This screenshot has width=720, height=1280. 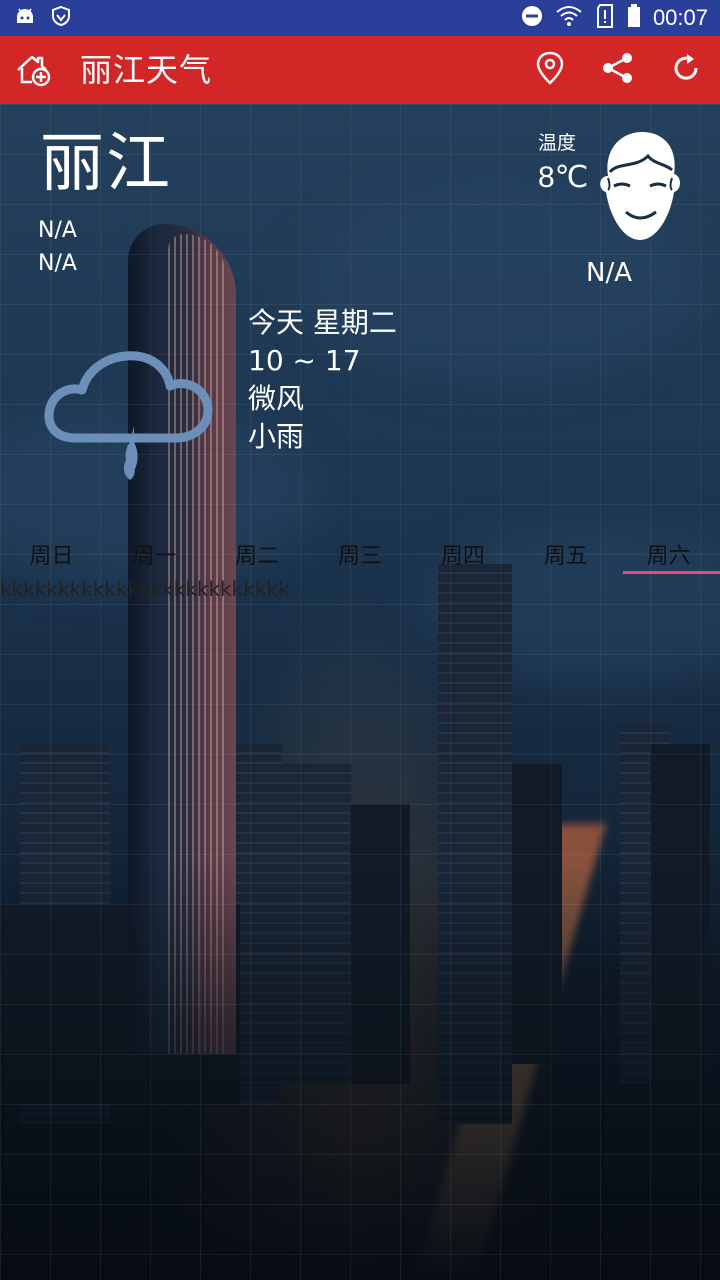 I want to click on add-home-icon, so click(x=34, y=74).